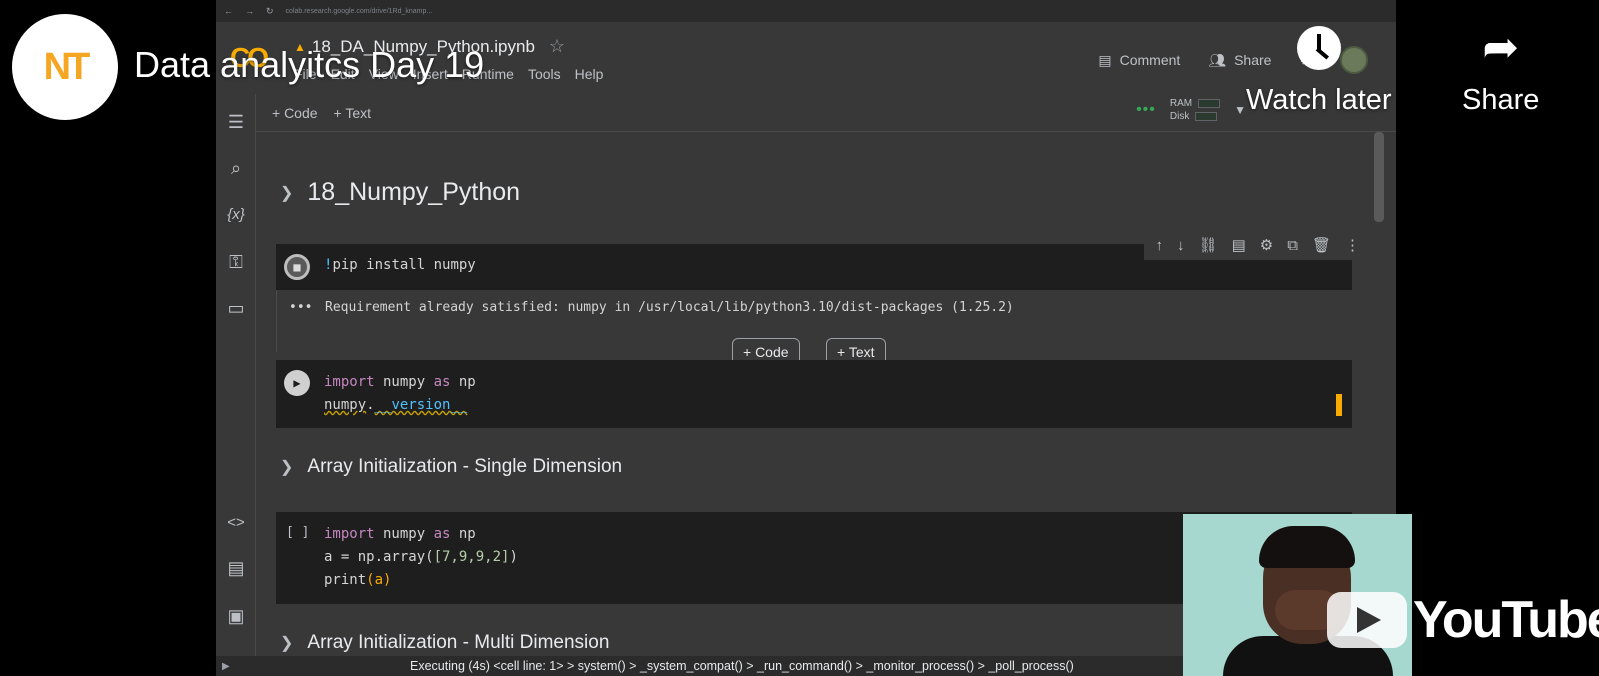  I want to click on channel-logo: NT, so click(65, 67).